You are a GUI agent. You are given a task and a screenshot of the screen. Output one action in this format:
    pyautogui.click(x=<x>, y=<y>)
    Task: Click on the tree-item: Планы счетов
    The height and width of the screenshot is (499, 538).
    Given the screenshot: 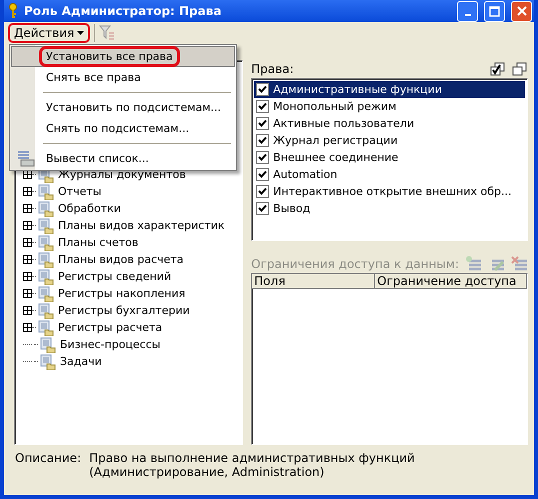 What is the action you would take?
    pyautogui.click(x=98, y=242)
    